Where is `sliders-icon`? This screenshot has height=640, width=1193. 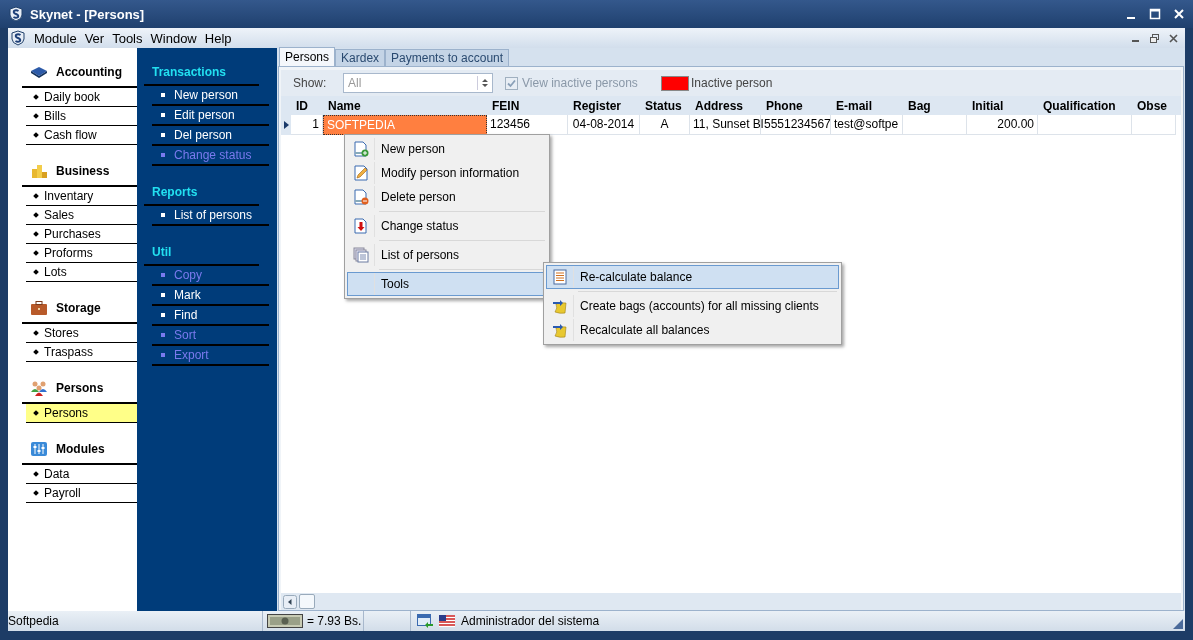 sliders-icon is located at coordinates (39, 449).